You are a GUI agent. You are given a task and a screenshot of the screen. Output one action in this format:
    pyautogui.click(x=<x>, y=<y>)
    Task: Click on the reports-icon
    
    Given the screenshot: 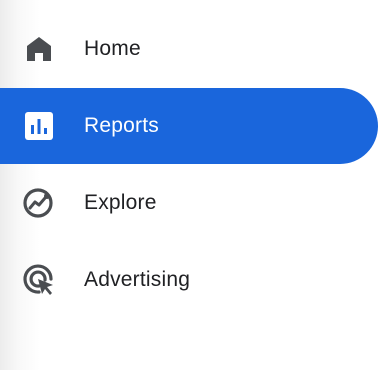 What is the action you would take?
    pyautogui.click(x=39, y=126)
    